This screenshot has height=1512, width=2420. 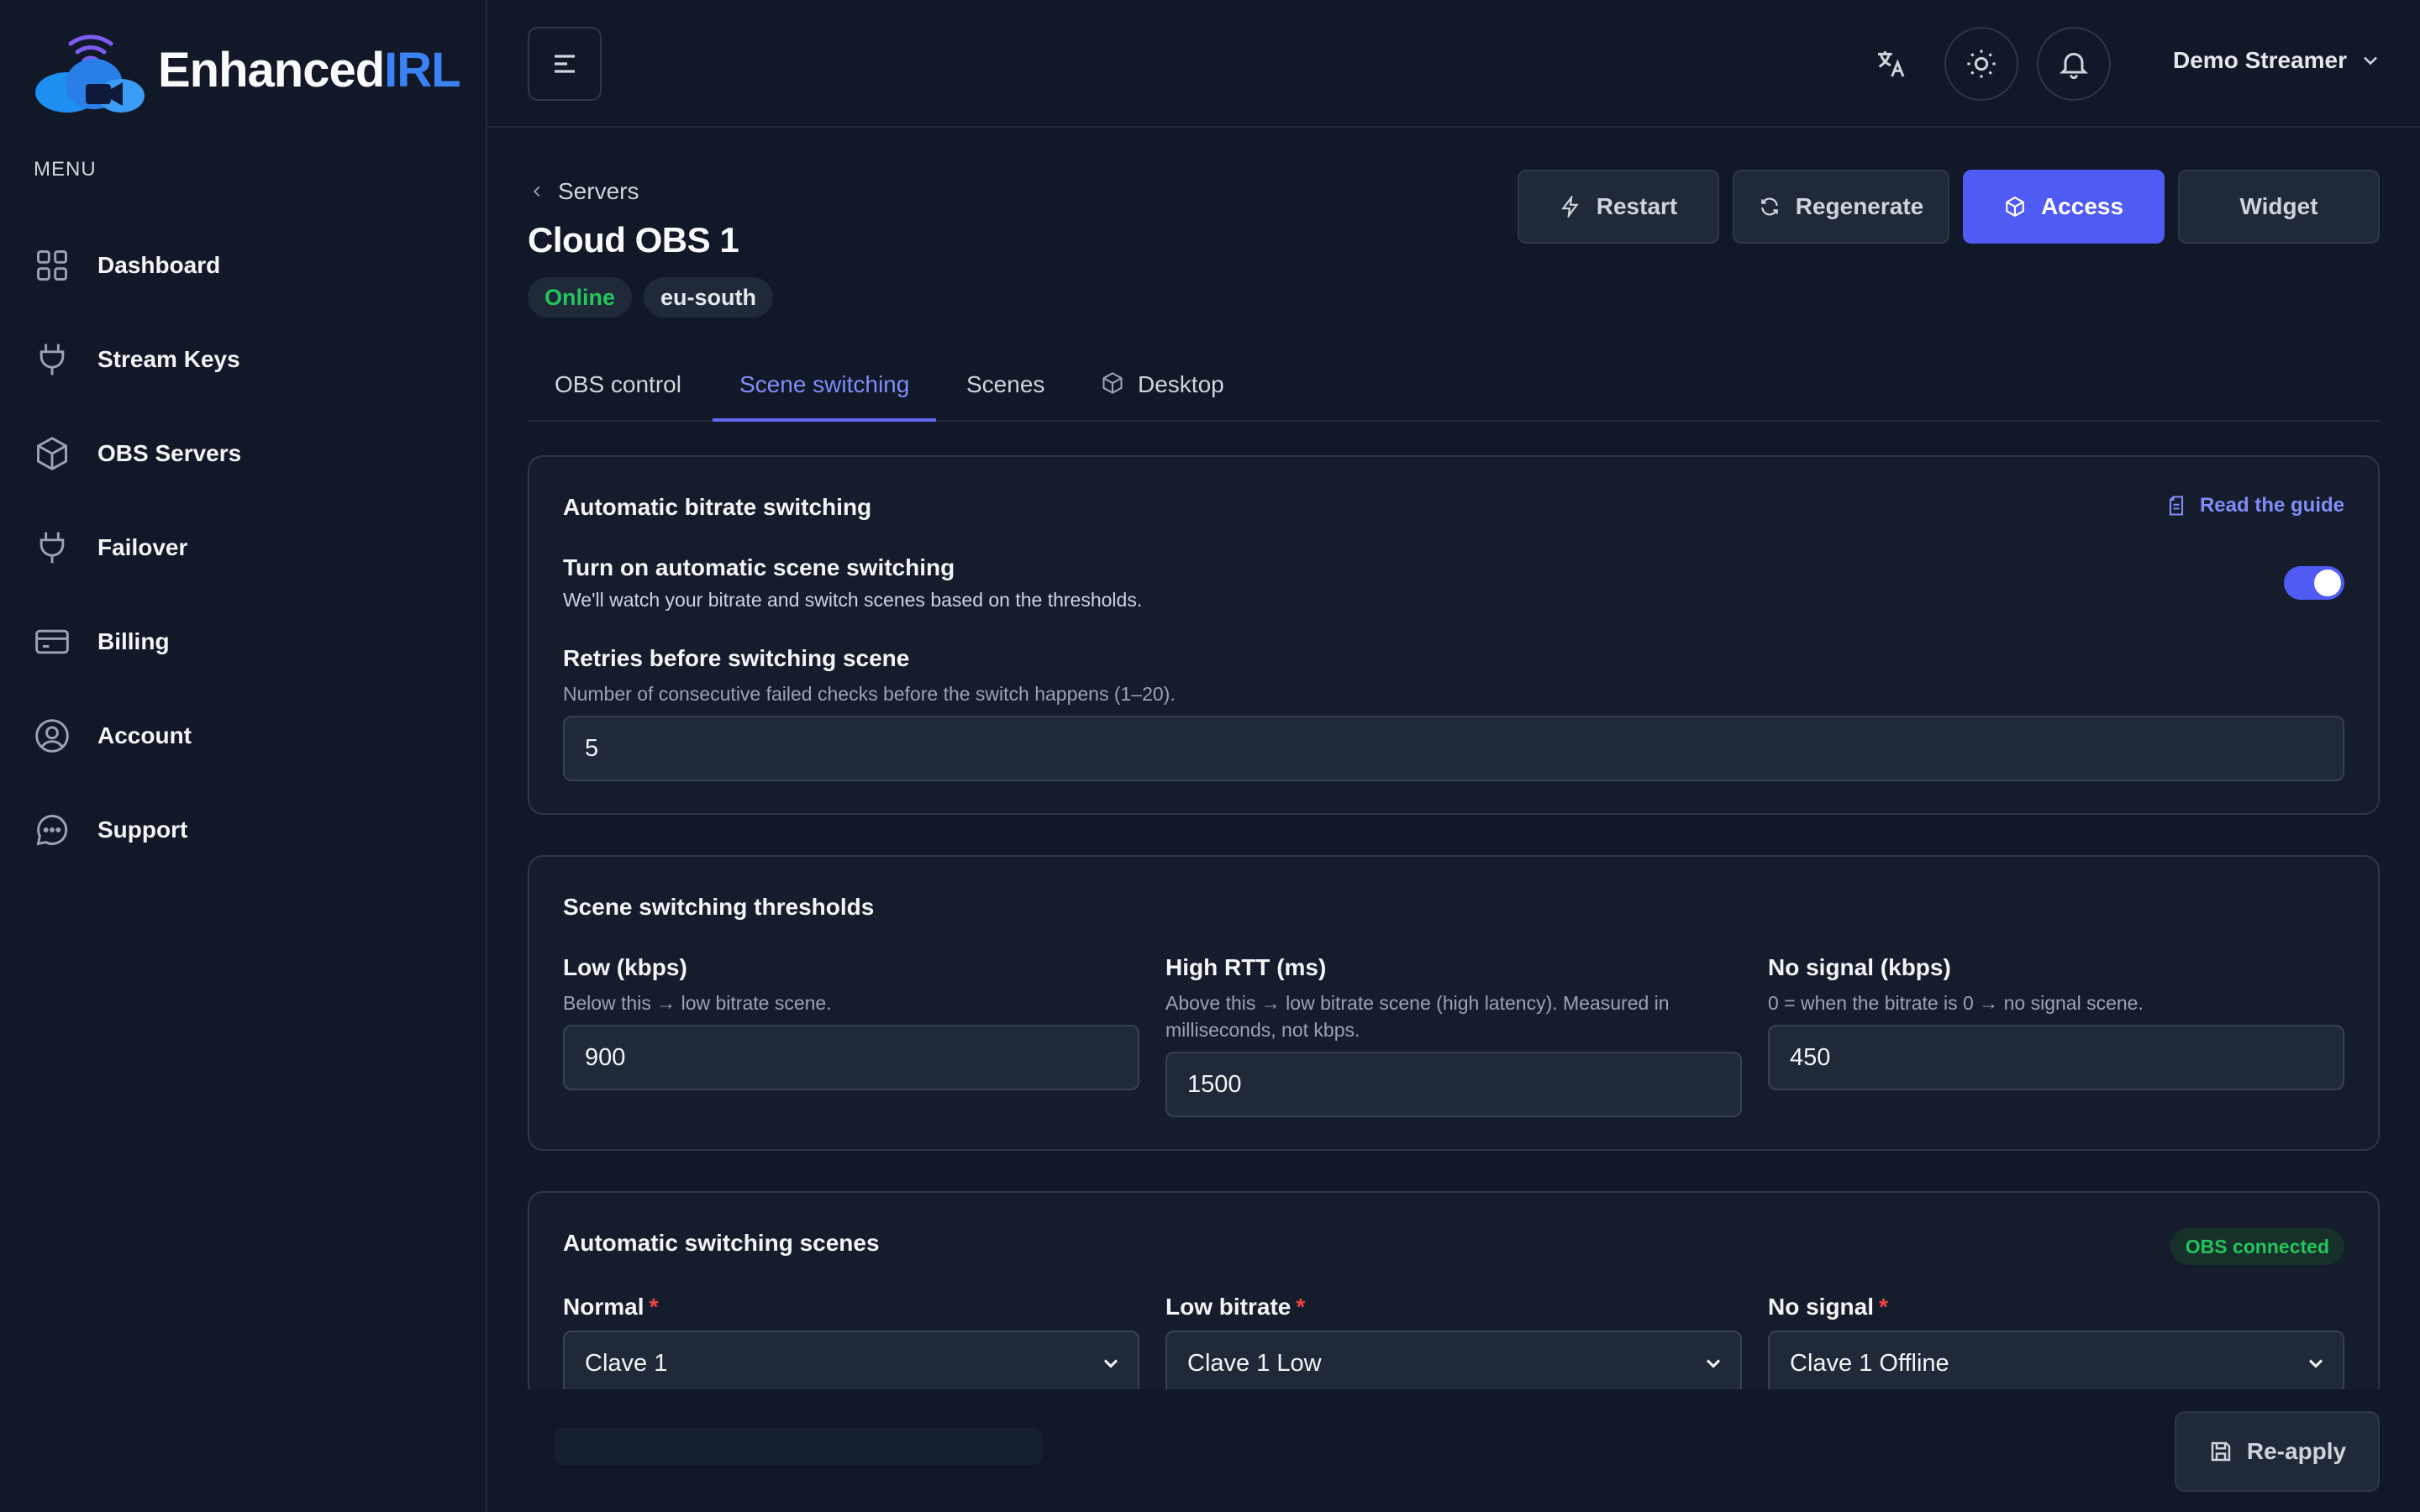 I want to click on tab-desktop: Desktop, so click(x=1163, y=391).